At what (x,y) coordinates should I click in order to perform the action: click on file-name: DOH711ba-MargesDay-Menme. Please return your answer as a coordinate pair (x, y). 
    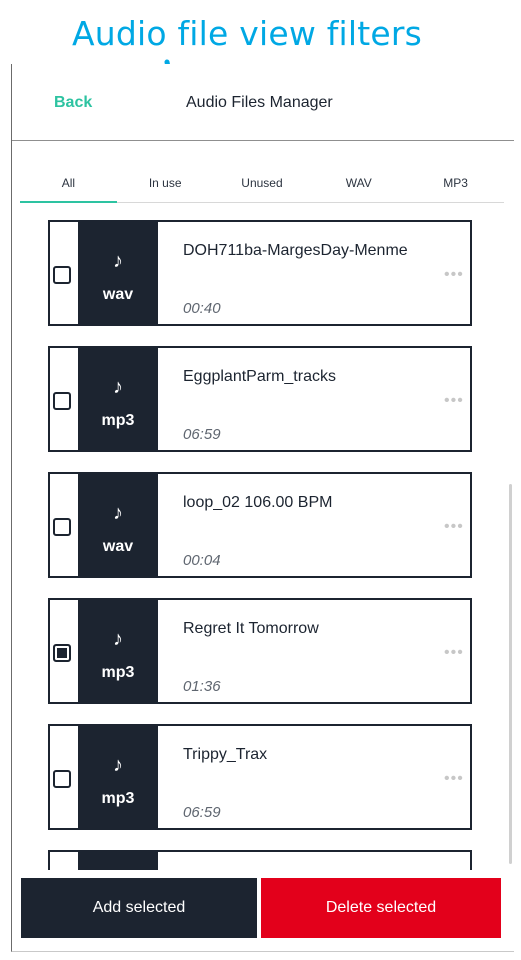
    Looking at the image, I should click on (295, 250).